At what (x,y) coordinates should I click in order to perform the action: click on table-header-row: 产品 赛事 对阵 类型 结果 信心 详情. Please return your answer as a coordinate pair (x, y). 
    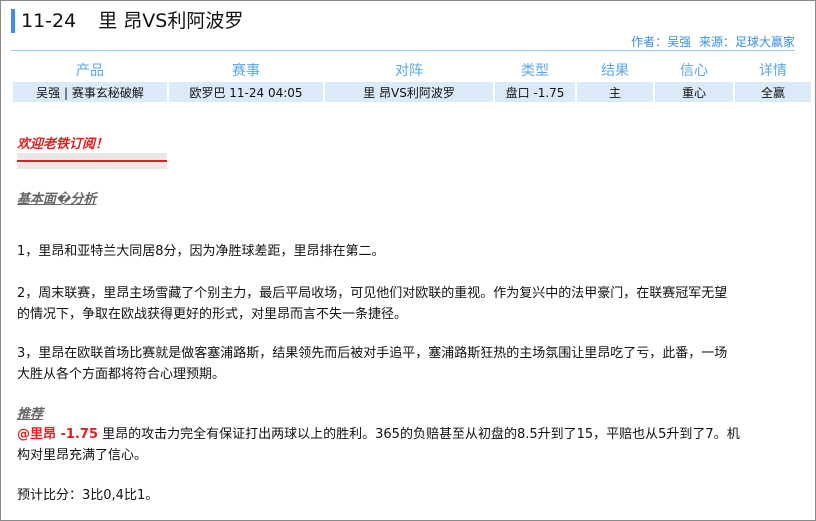
    Looking at the image, I should click on (412, 70).